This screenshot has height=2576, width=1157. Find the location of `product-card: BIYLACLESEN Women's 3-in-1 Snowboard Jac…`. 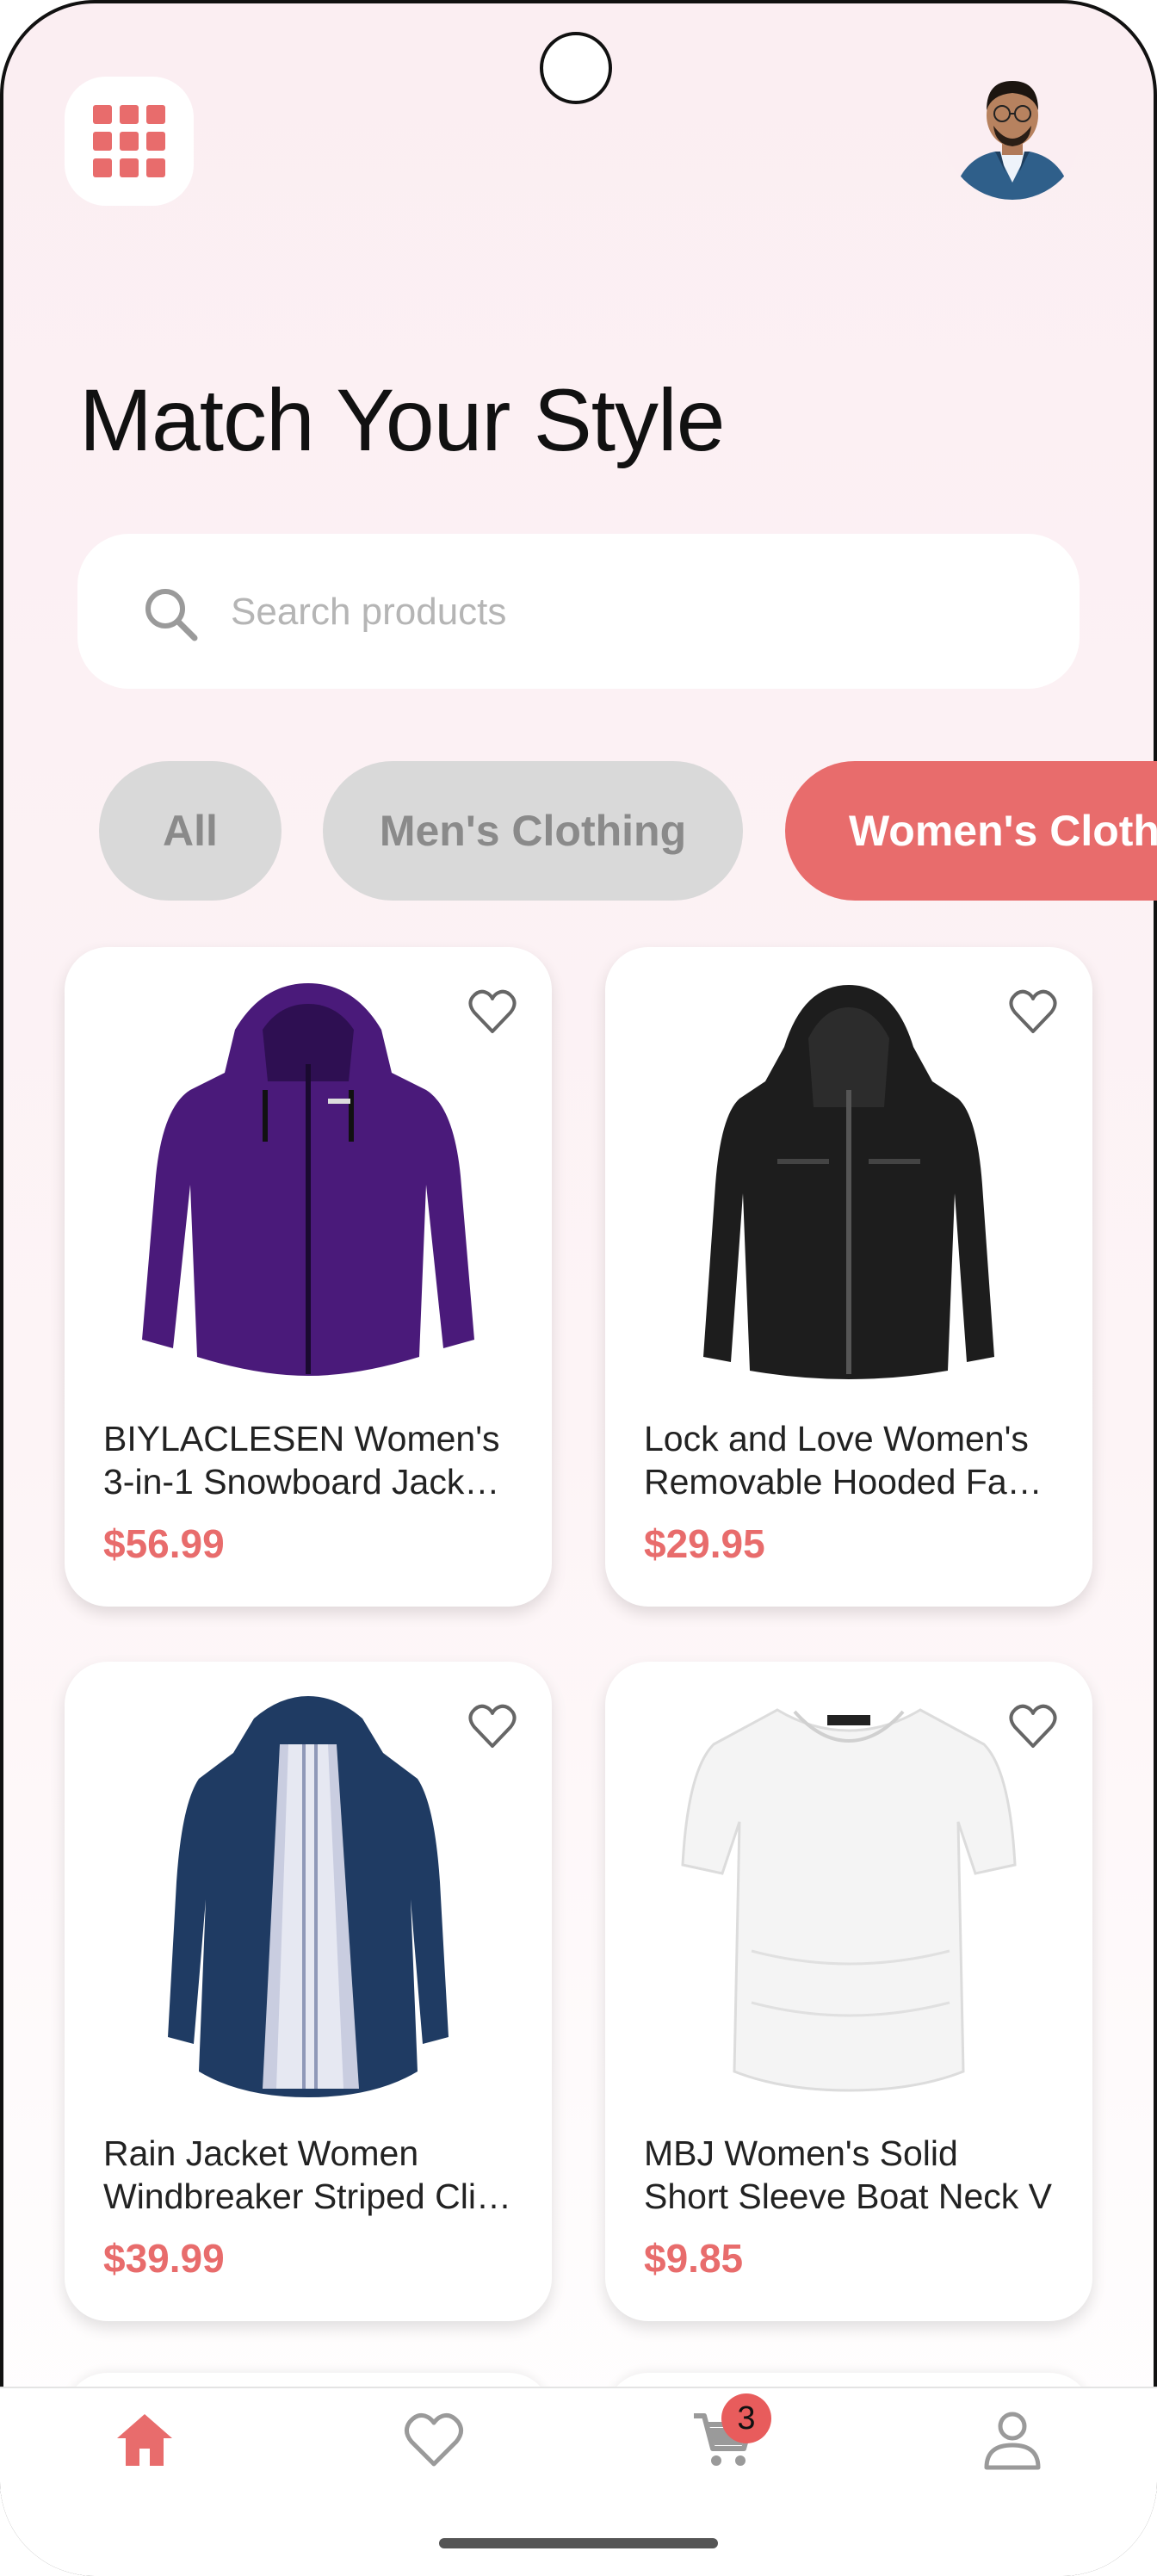

product-card: BIYLACLESEN Women's 3-in-1 Snowboard Jac… is located at coordinates (308, 1277).